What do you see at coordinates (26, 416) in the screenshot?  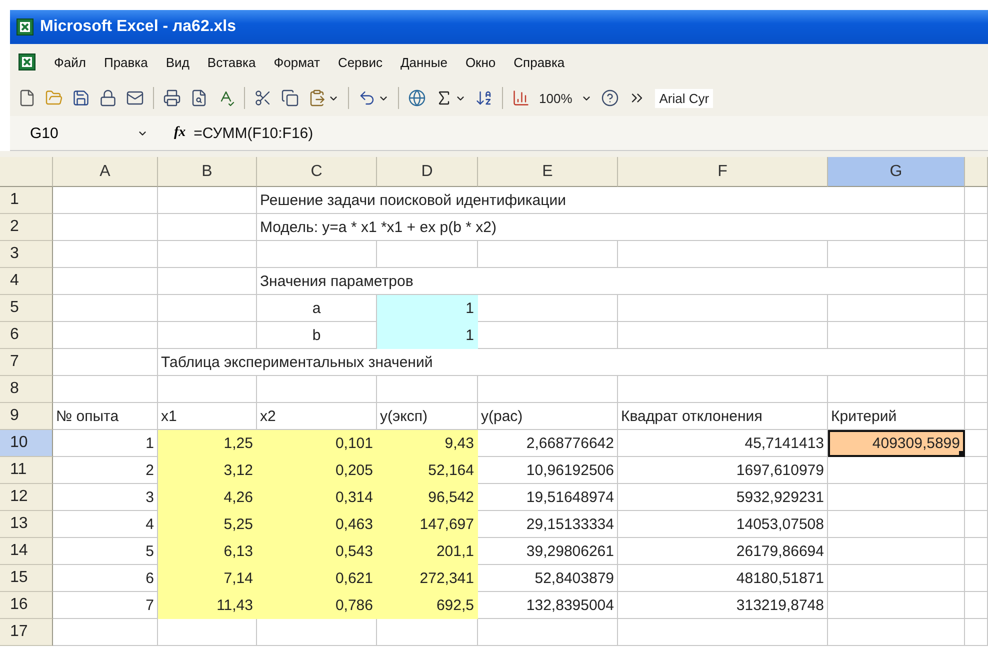 I see `row-header: 9` at bounding box center [26, 416].